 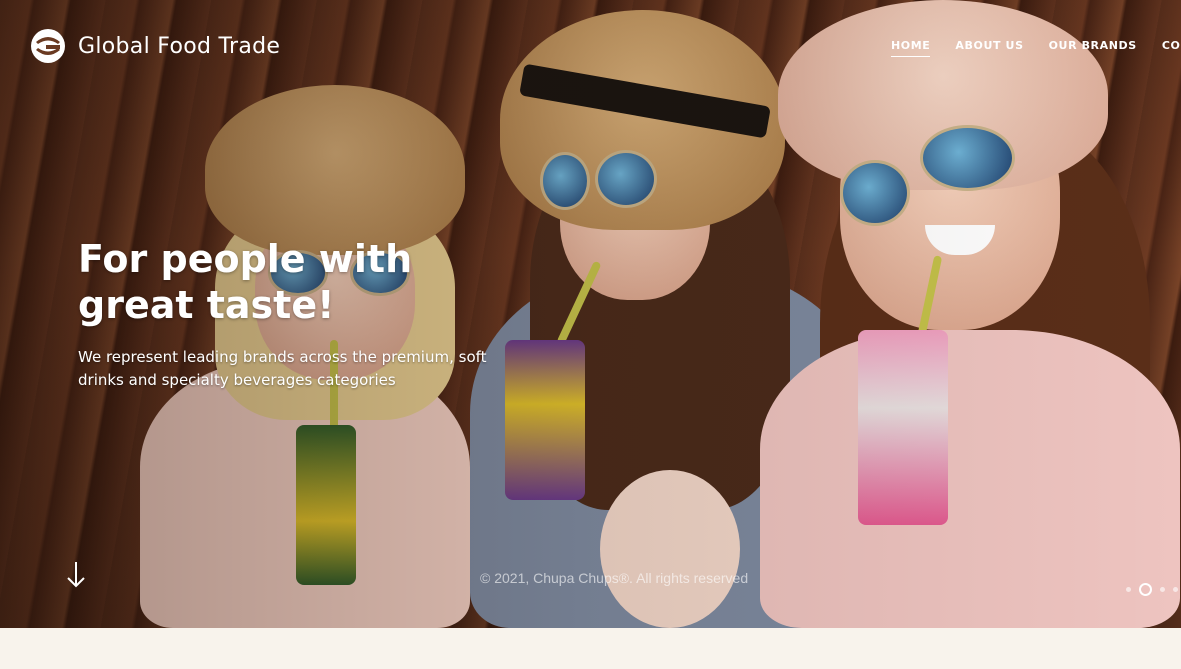 What do you see at coordinates (245, 282) in the screenshot?
I see `hero-headline: For people with great taste!` at bounding box center [245, 282].